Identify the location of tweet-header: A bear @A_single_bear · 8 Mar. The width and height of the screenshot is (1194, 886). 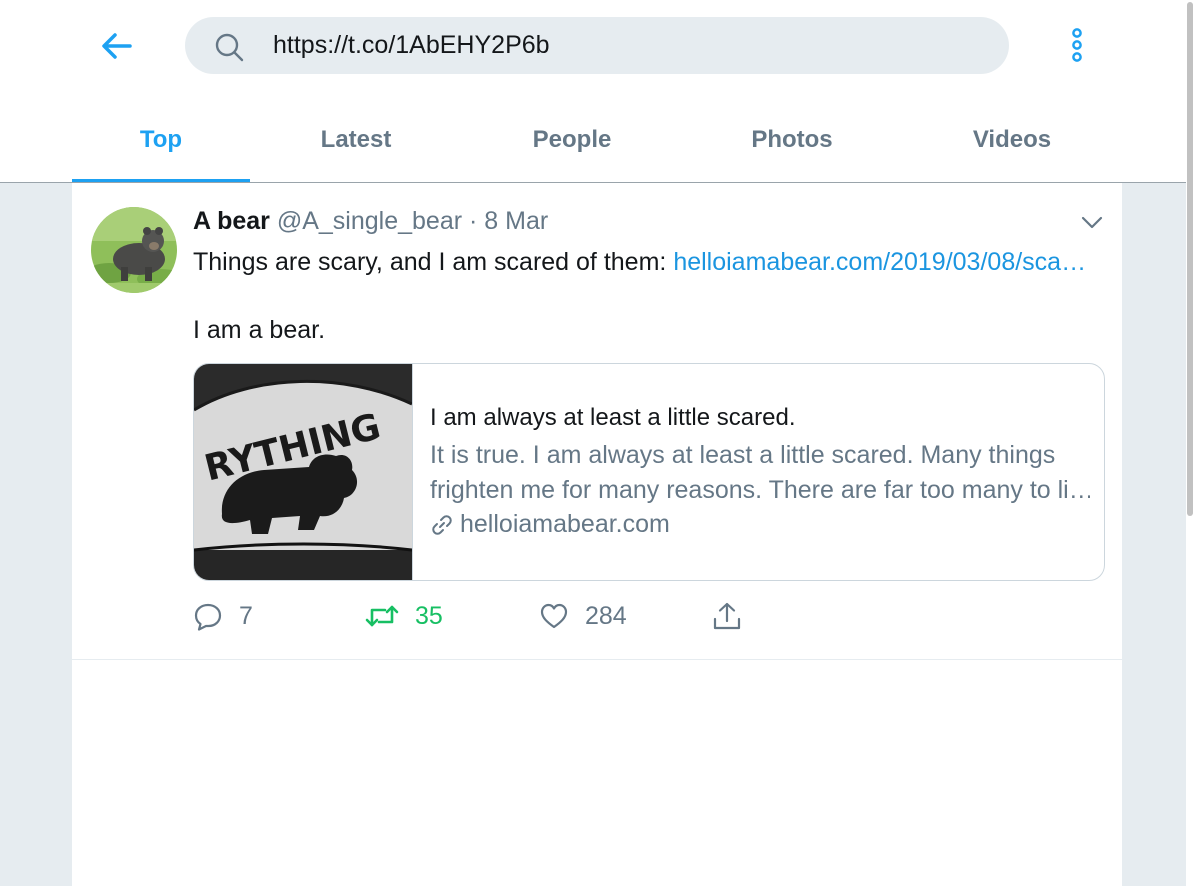
(370, 222).